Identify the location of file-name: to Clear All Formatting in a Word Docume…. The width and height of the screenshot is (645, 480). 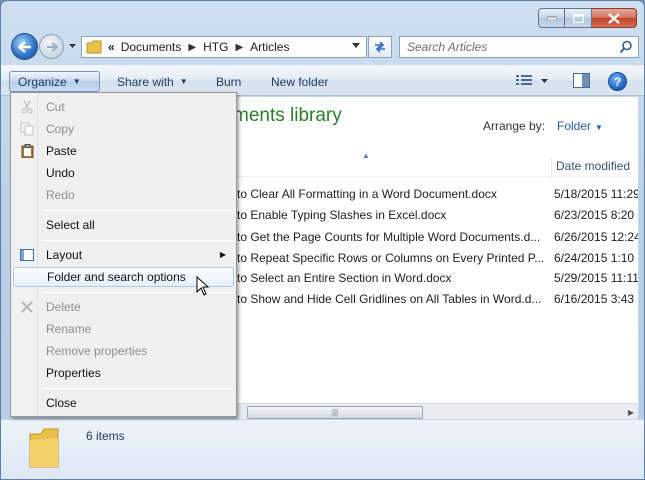
(367, 194).